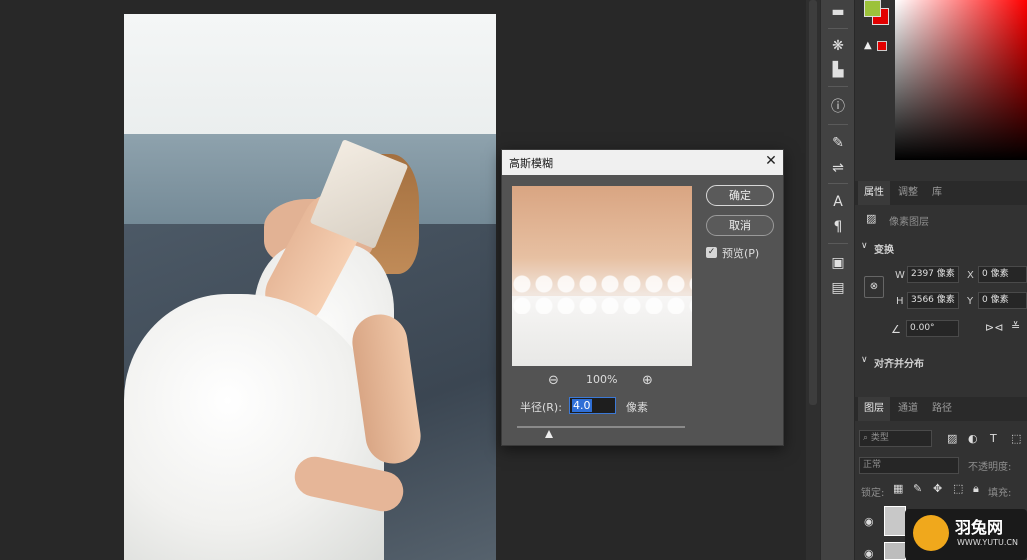 The image size is (1027, 560). Describe the element at coordinates (813, 202) in the screenshot. I see `scrollbar-thumb` at that location.